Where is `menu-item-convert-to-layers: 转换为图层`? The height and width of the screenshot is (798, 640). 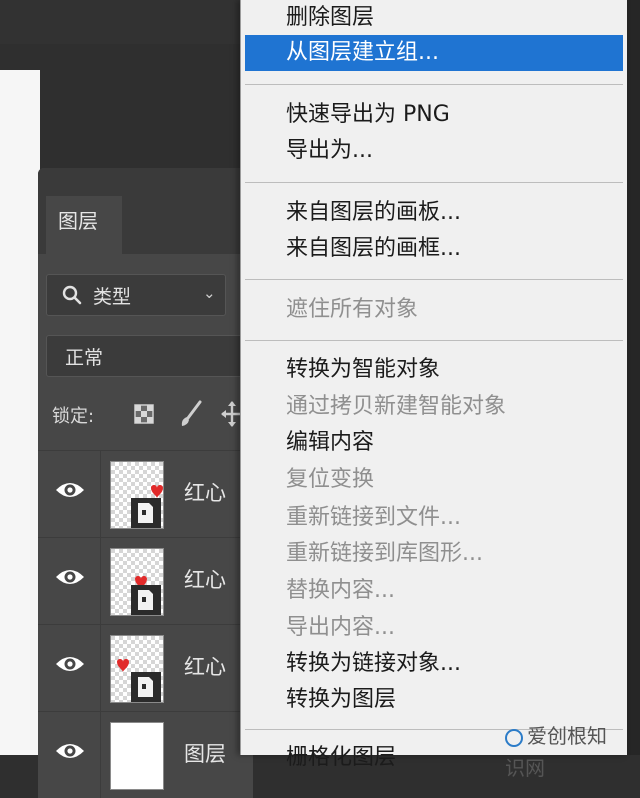
menu-item-convert-to-layers: 转换为图层 is located at coordinates (434, 700).